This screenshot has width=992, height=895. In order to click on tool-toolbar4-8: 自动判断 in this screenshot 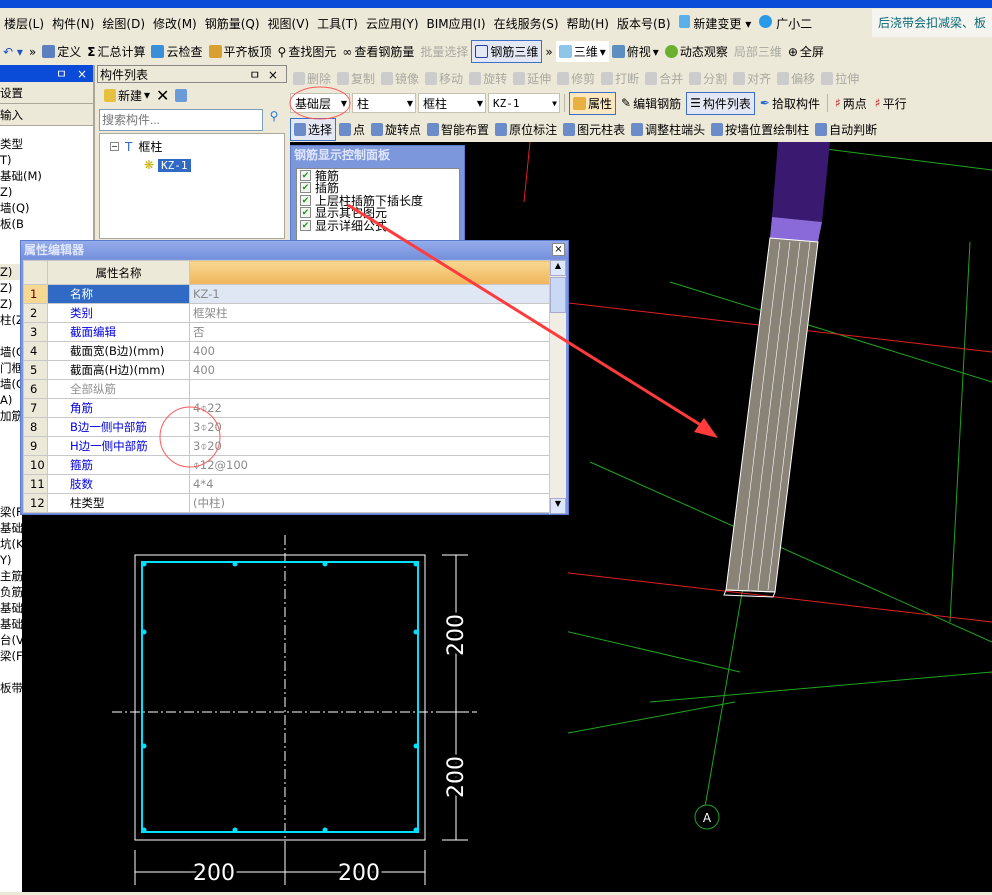, I will do `click(846, 129)`.